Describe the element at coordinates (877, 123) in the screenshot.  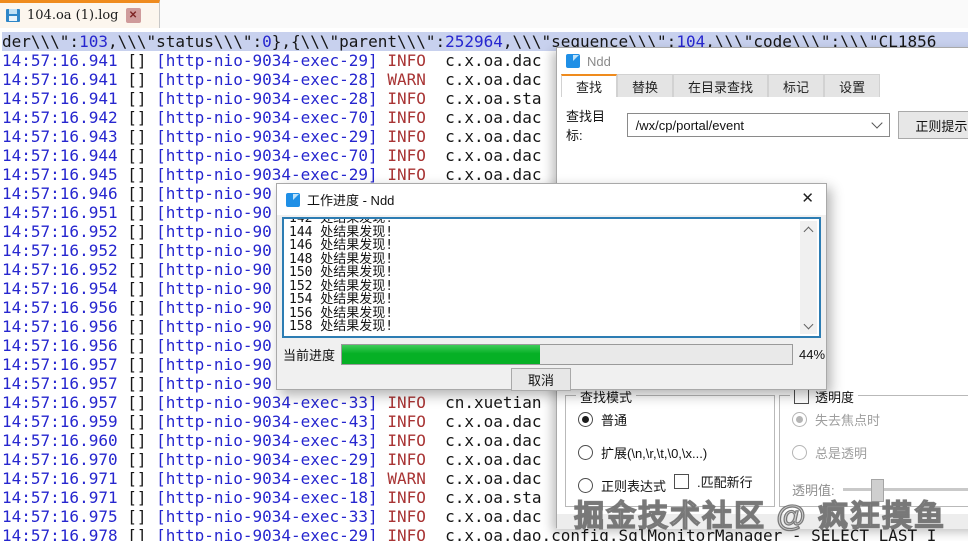
I see `chevron-down-icon` at that location.